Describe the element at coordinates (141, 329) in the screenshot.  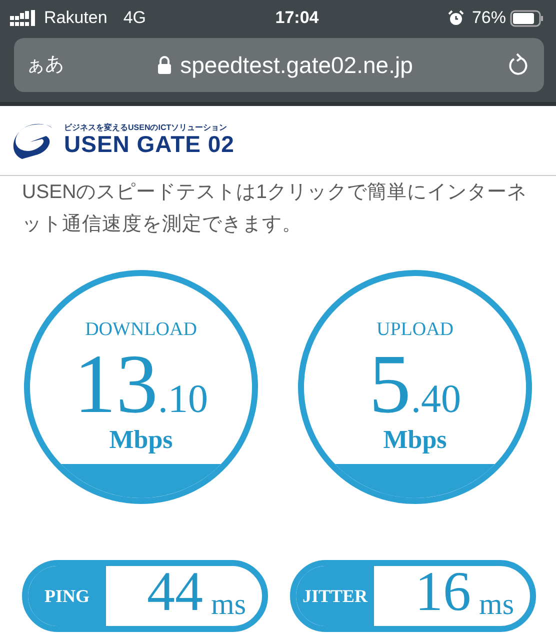
I see `gauge-label: DOWNLOAD` at that location.